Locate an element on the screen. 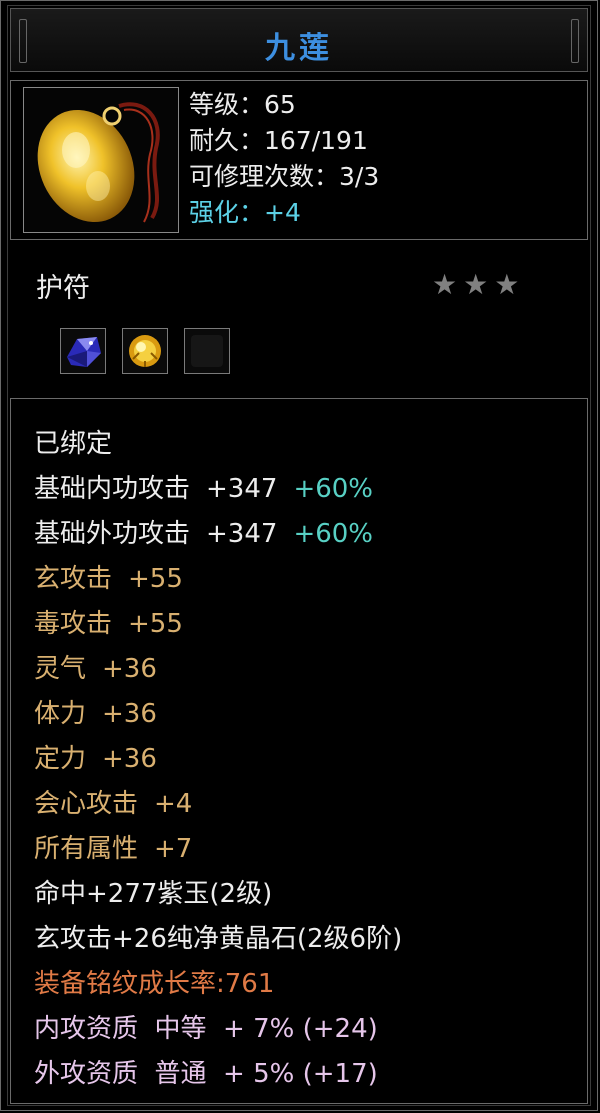  title-bar: 九莲 is located at coordinates (299, 40).